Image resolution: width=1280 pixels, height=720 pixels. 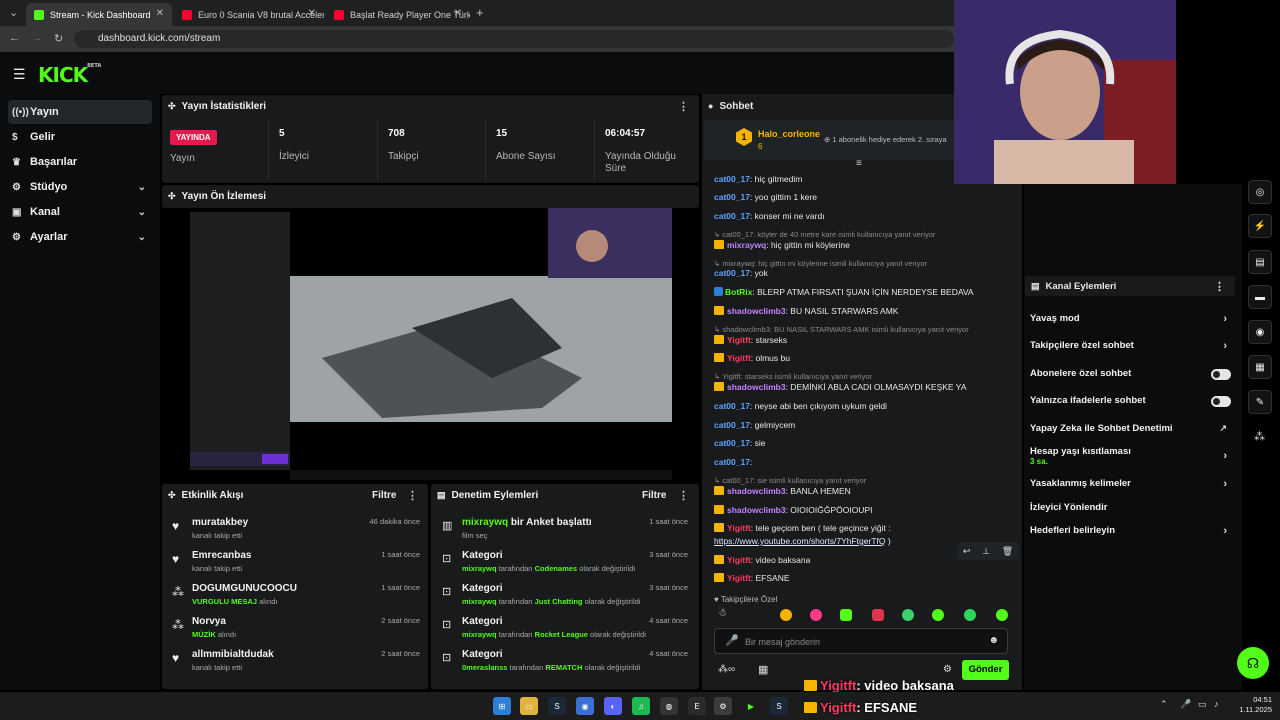 What do you see at coordinates (502, 706) in the screenshot?
I see `start-icon: ⊞` at bounding box center [502, 706].